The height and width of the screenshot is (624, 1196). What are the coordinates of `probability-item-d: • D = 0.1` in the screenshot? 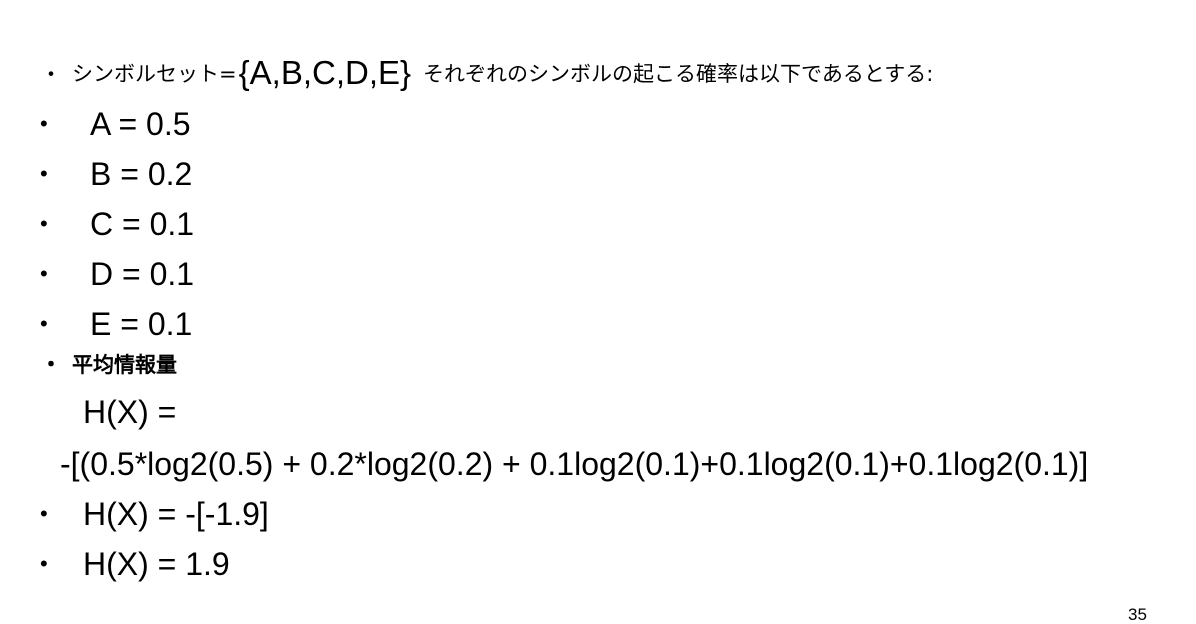 It's located at (117, 274).